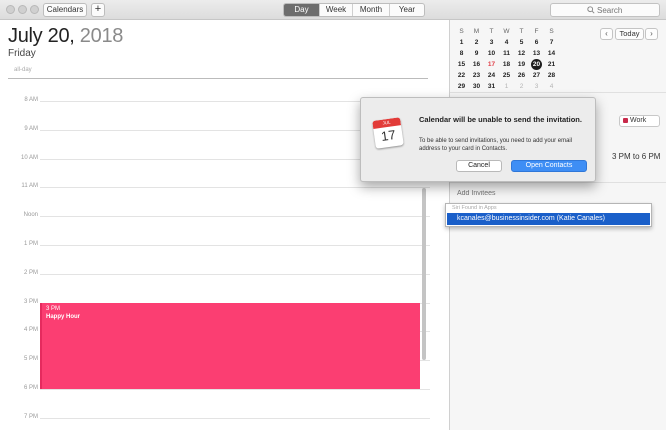 The height and width of the screenshot is (430, 666). I want to click on event-time: 3 PM, so click(53, 309).